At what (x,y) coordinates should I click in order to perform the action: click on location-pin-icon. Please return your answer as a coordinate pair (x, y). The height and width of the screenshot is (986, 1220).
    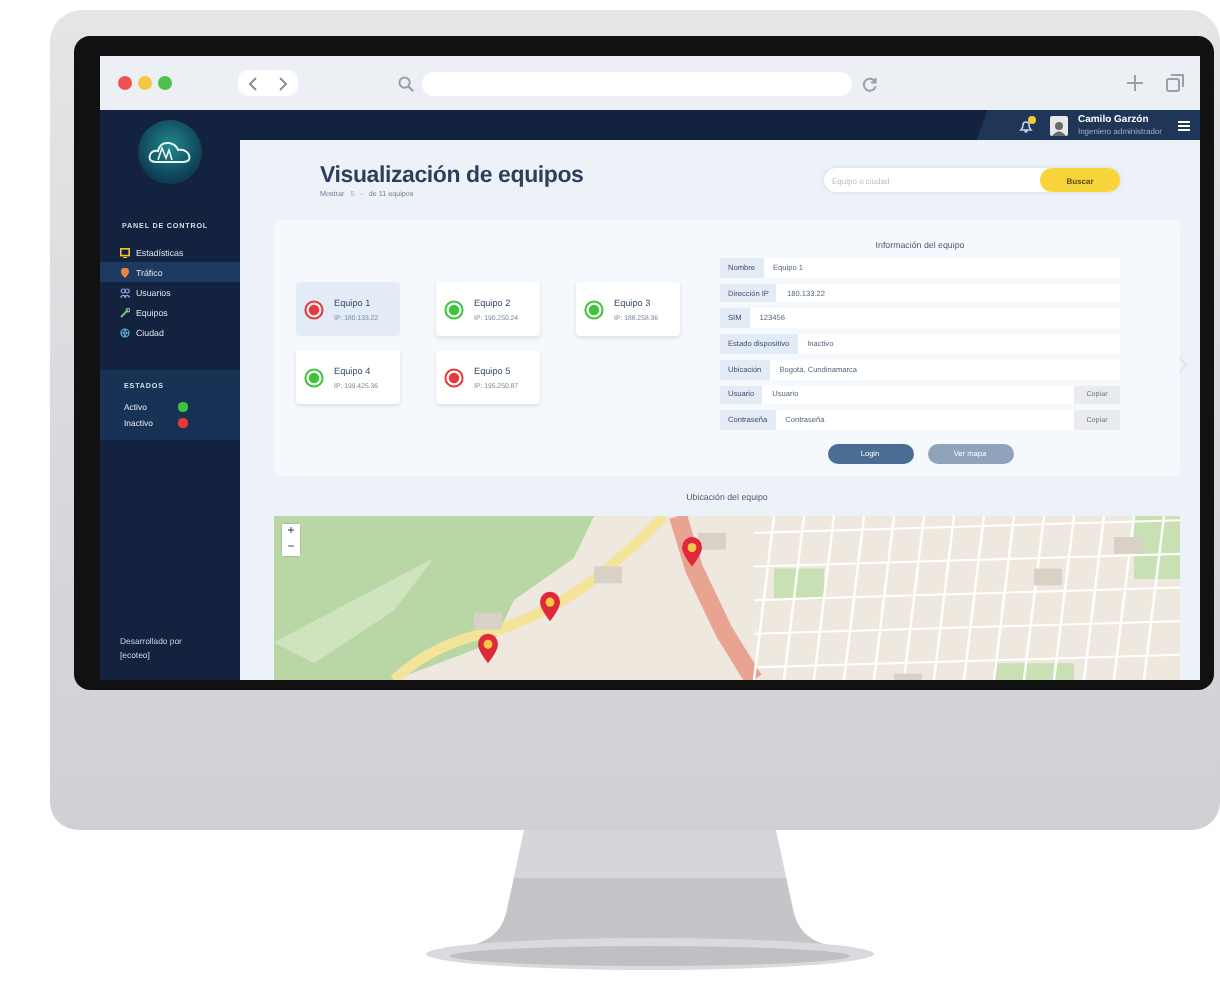
    Looking at the image, I should click on (125, 272).